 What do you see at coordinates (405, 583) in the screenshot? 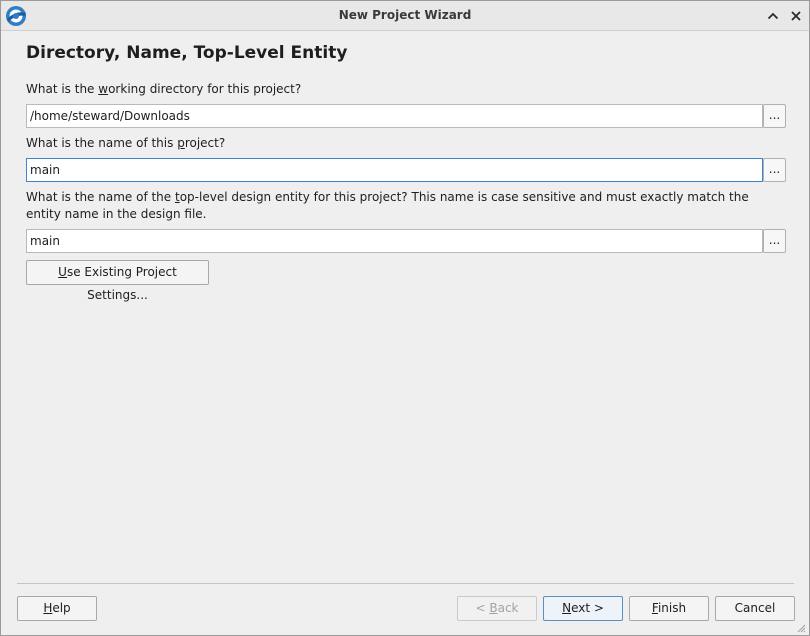
I see `footer-separator` at bounding box center [405, 583].